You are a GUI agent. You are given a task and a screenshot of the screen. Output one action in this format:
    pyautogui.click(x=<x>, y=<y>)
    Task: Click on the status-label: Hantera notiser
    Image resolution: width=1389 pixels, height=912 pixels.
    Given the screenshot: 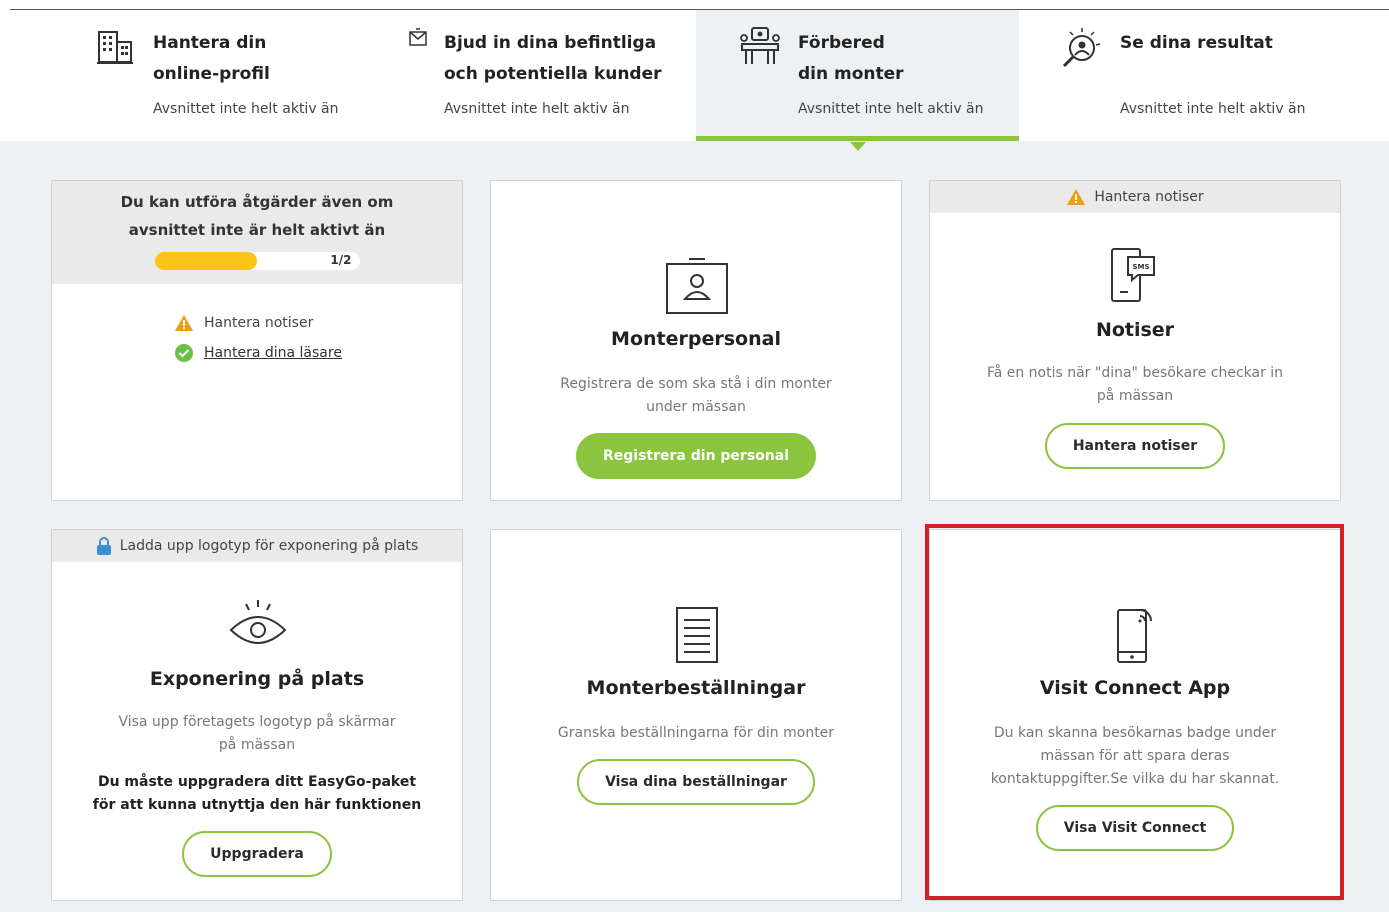 What is the action you would take?
    pyautogui.click(x=259, y=323)
    